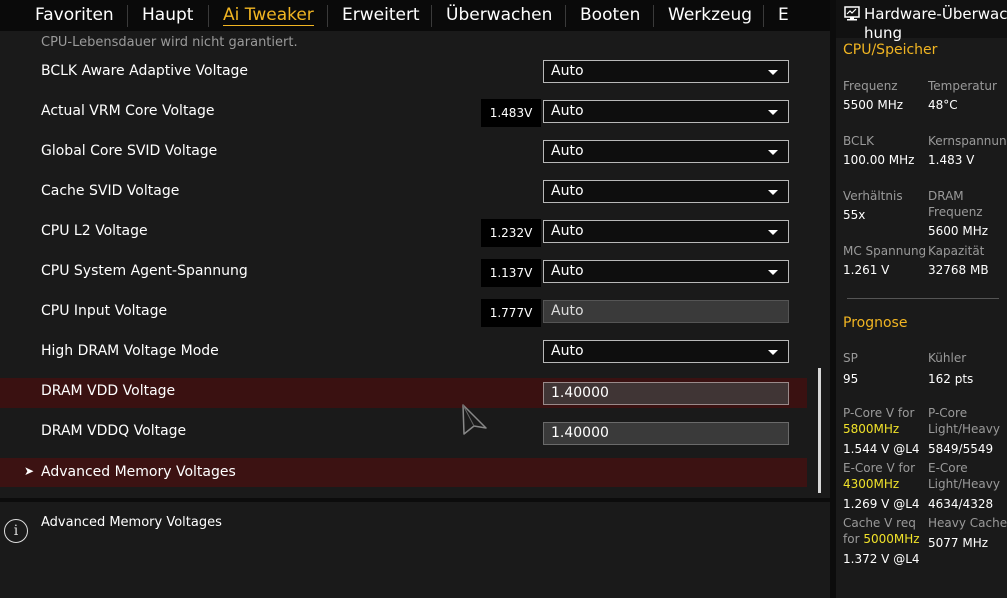 Image resolution: width=1007 pixels, height=598 pixels. Describe the element at coordinates (819, 430) in the screenshot. I see `scrollbar` at that location.